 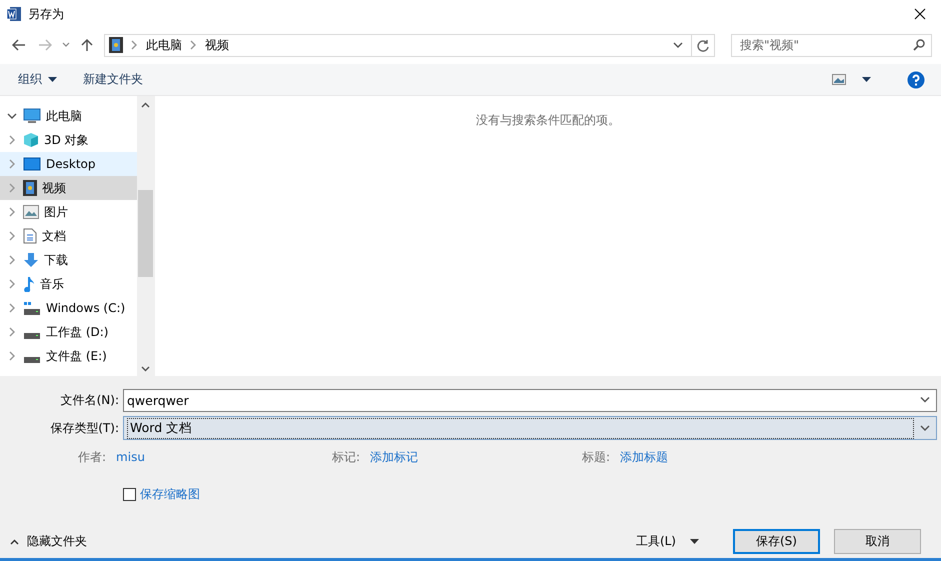 What do you see at coordinates (37, 79) in the screenshot?
I see `organize-menu: 组织` at bounding box center [37, 79].